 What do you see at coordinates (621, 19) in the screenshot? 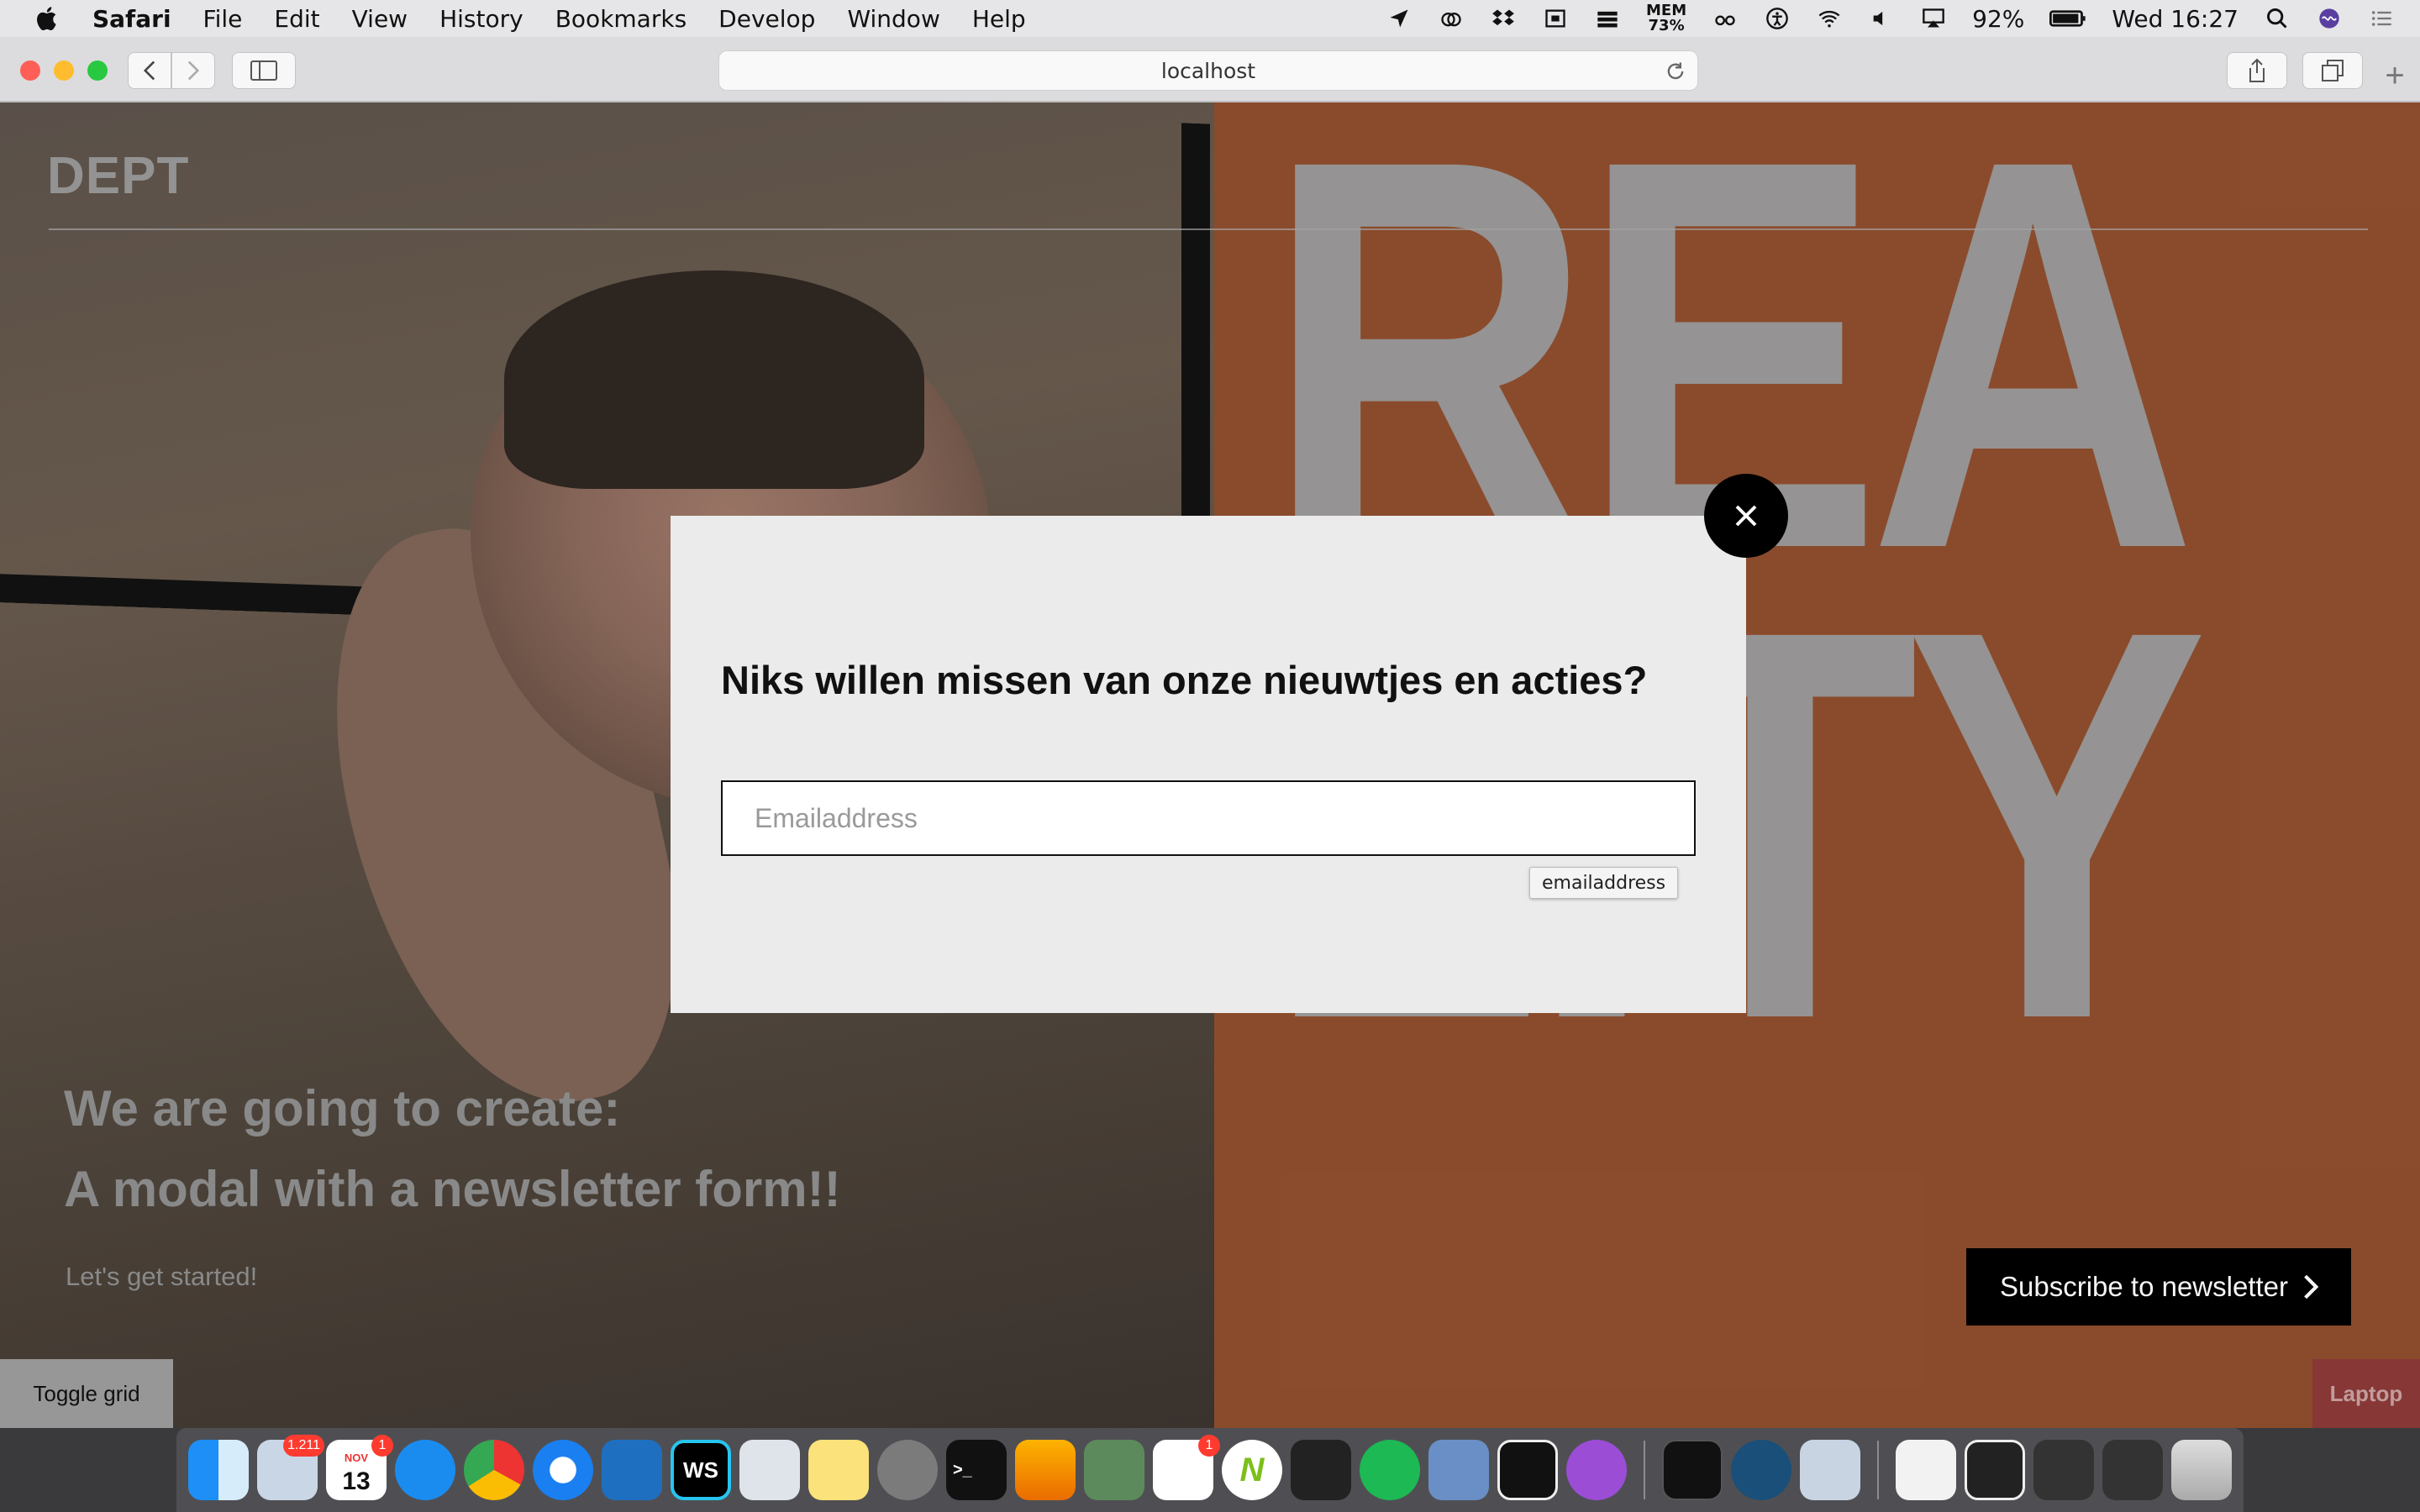
I see `menu-bookmarks: Bookmarks` at bounding box center [621, 19].